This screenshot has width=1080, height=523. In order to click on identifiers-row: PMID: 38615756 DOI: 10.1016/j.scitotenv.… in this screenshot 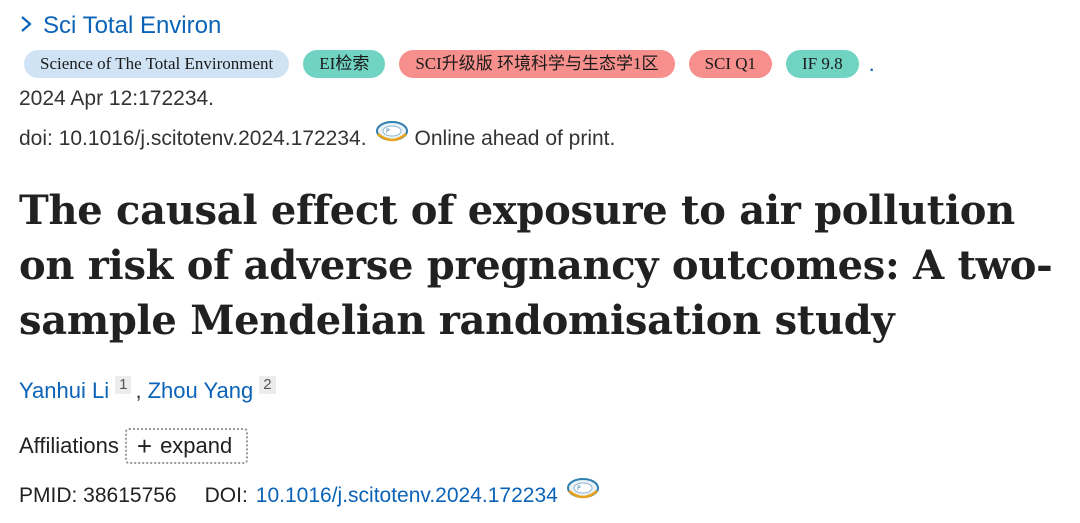, I will do `click(309, 493)`.